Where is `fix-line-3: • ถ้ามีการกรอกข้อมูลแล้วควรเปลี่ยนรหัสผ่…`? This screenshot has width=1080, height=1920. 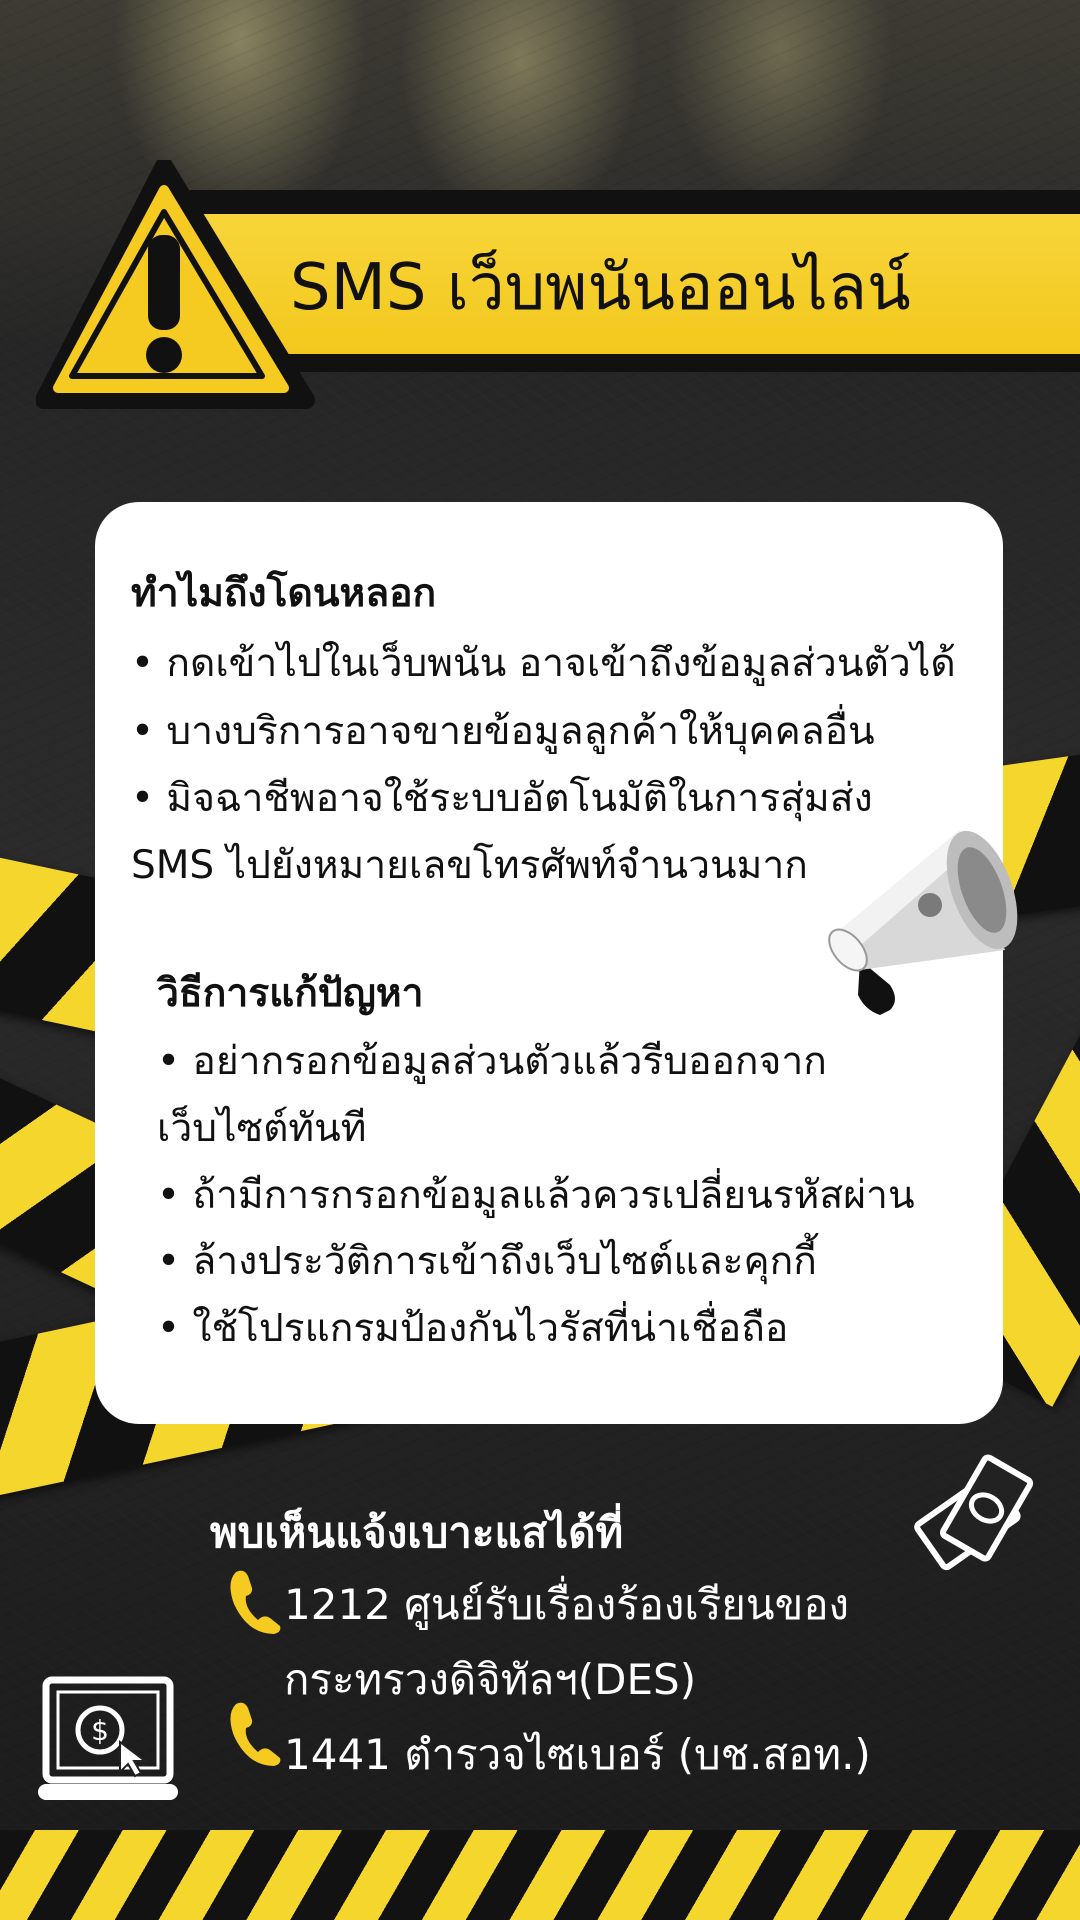 fix-line-3: • ถ้ามีการกรอกข้อมูลแล้วควรเปลี่ยนรหัสผ่… is located at coordinates (536, 1195).